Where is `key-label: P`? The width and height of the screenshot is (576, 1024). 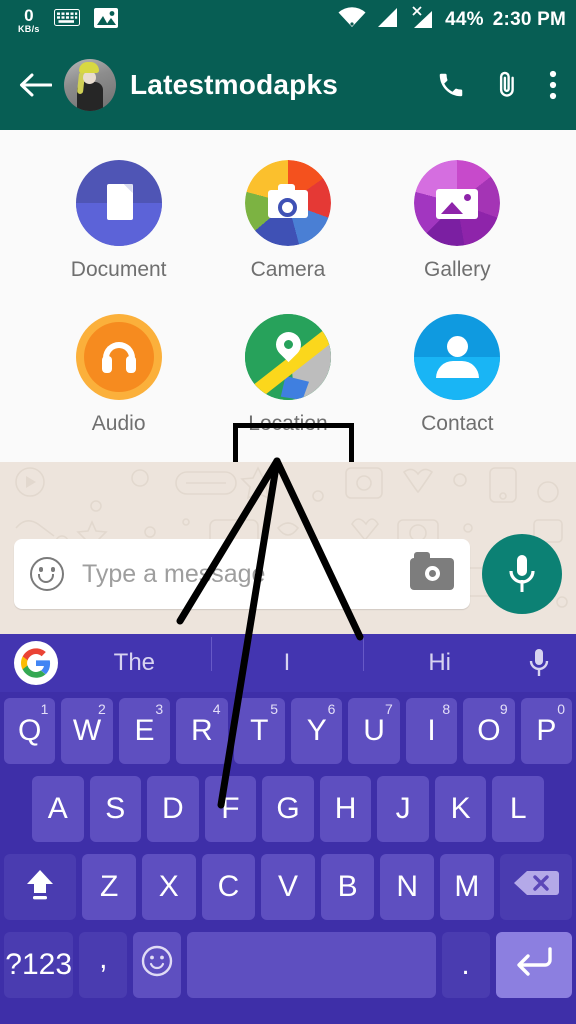
key-label: P is located at coordinates (546, 730).